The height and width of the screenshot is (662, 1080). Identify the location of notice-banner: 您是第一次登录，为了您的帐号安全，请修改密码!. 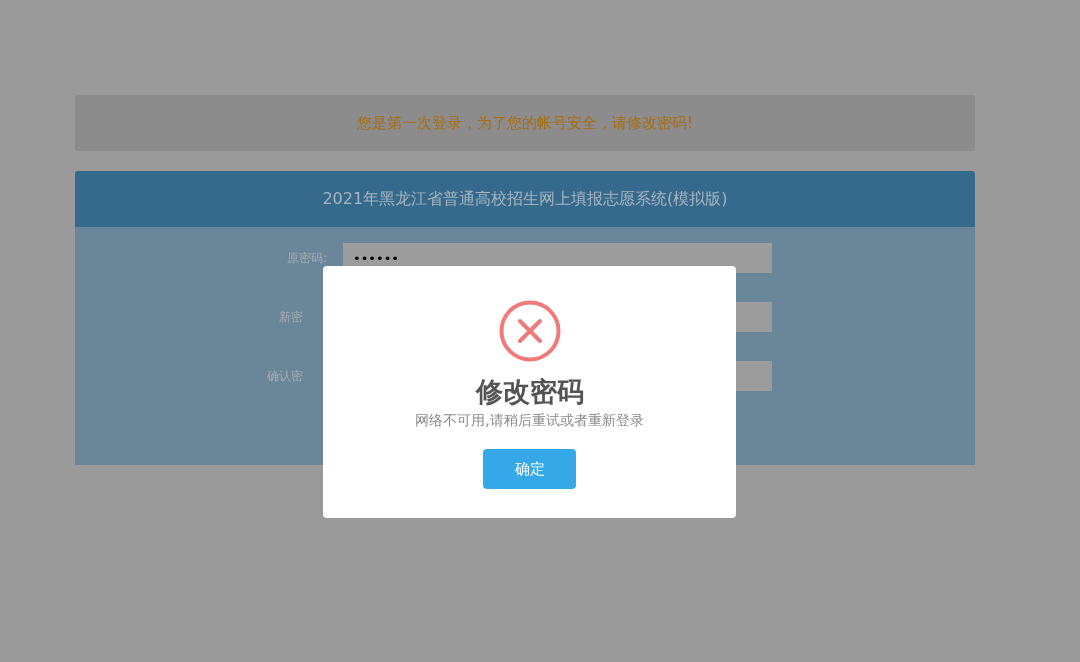
(525, 123).